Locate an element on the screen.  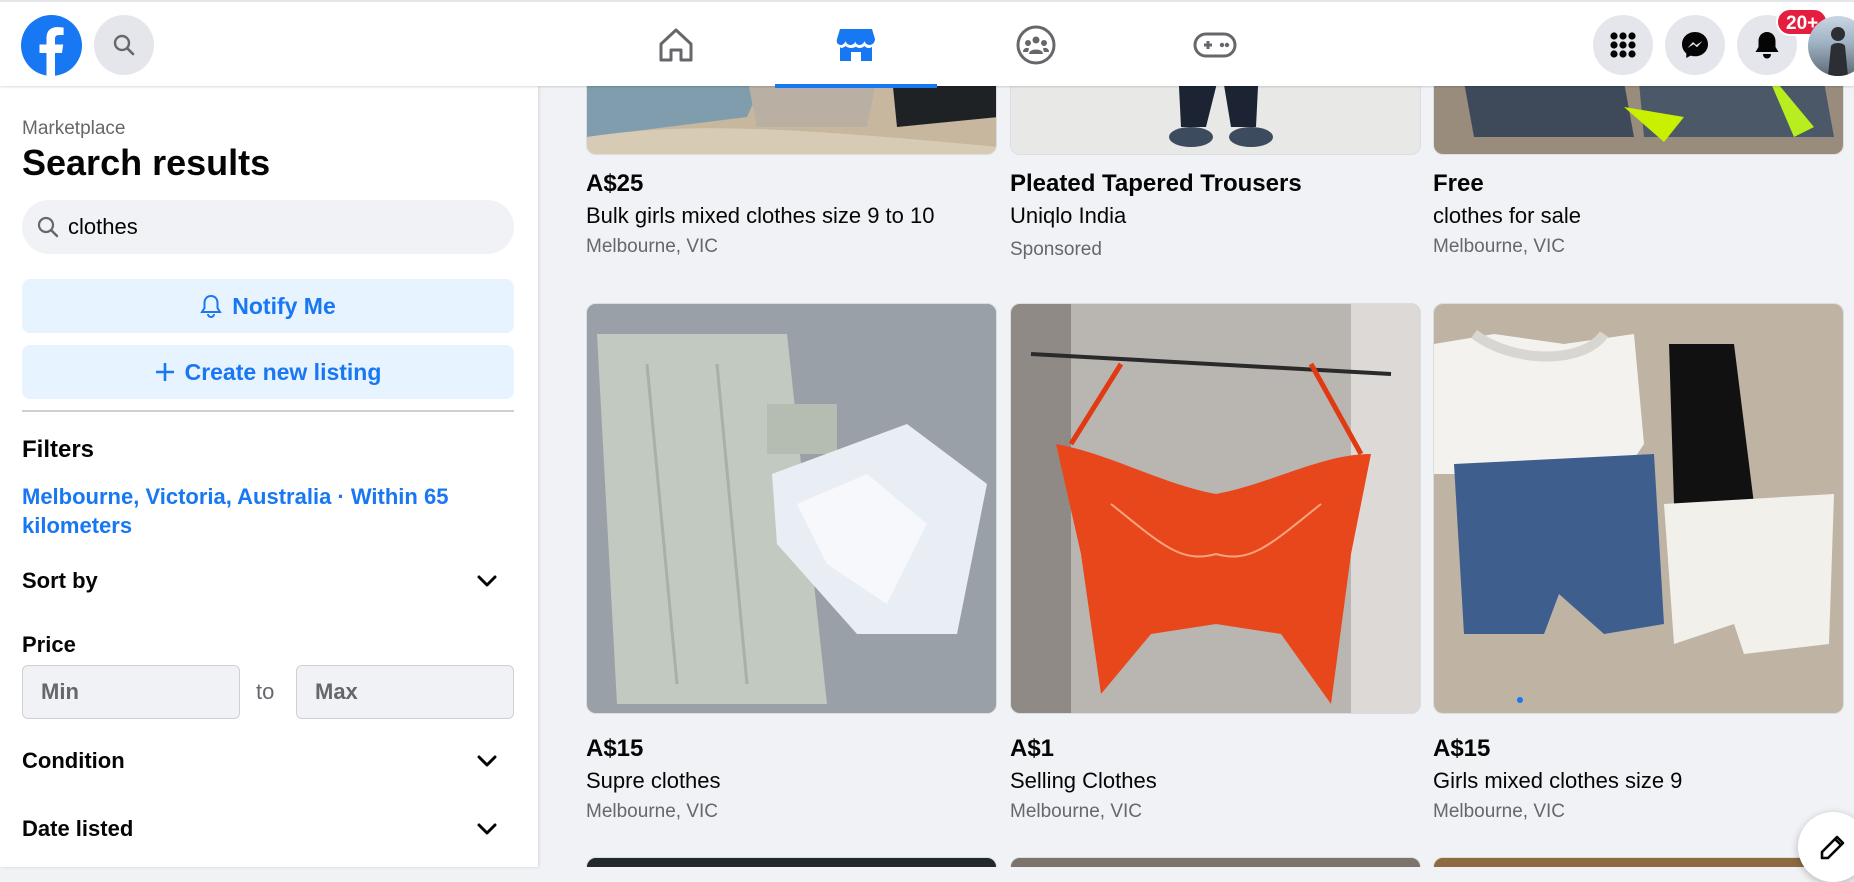
condition-dropdown: Condition is located at coordinates (268, 761).